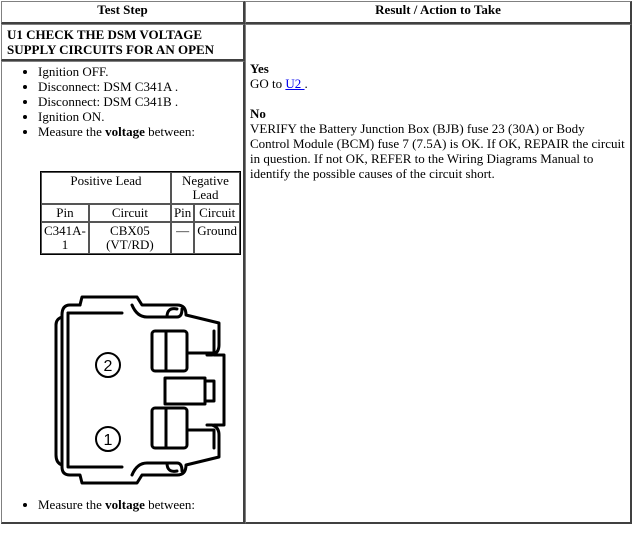 The width and height of the screenshot is (633, 540). Describe the element at coordinates (65, 238) in the screenshot. I see `pos-pin-value: C341A-1` at that location.